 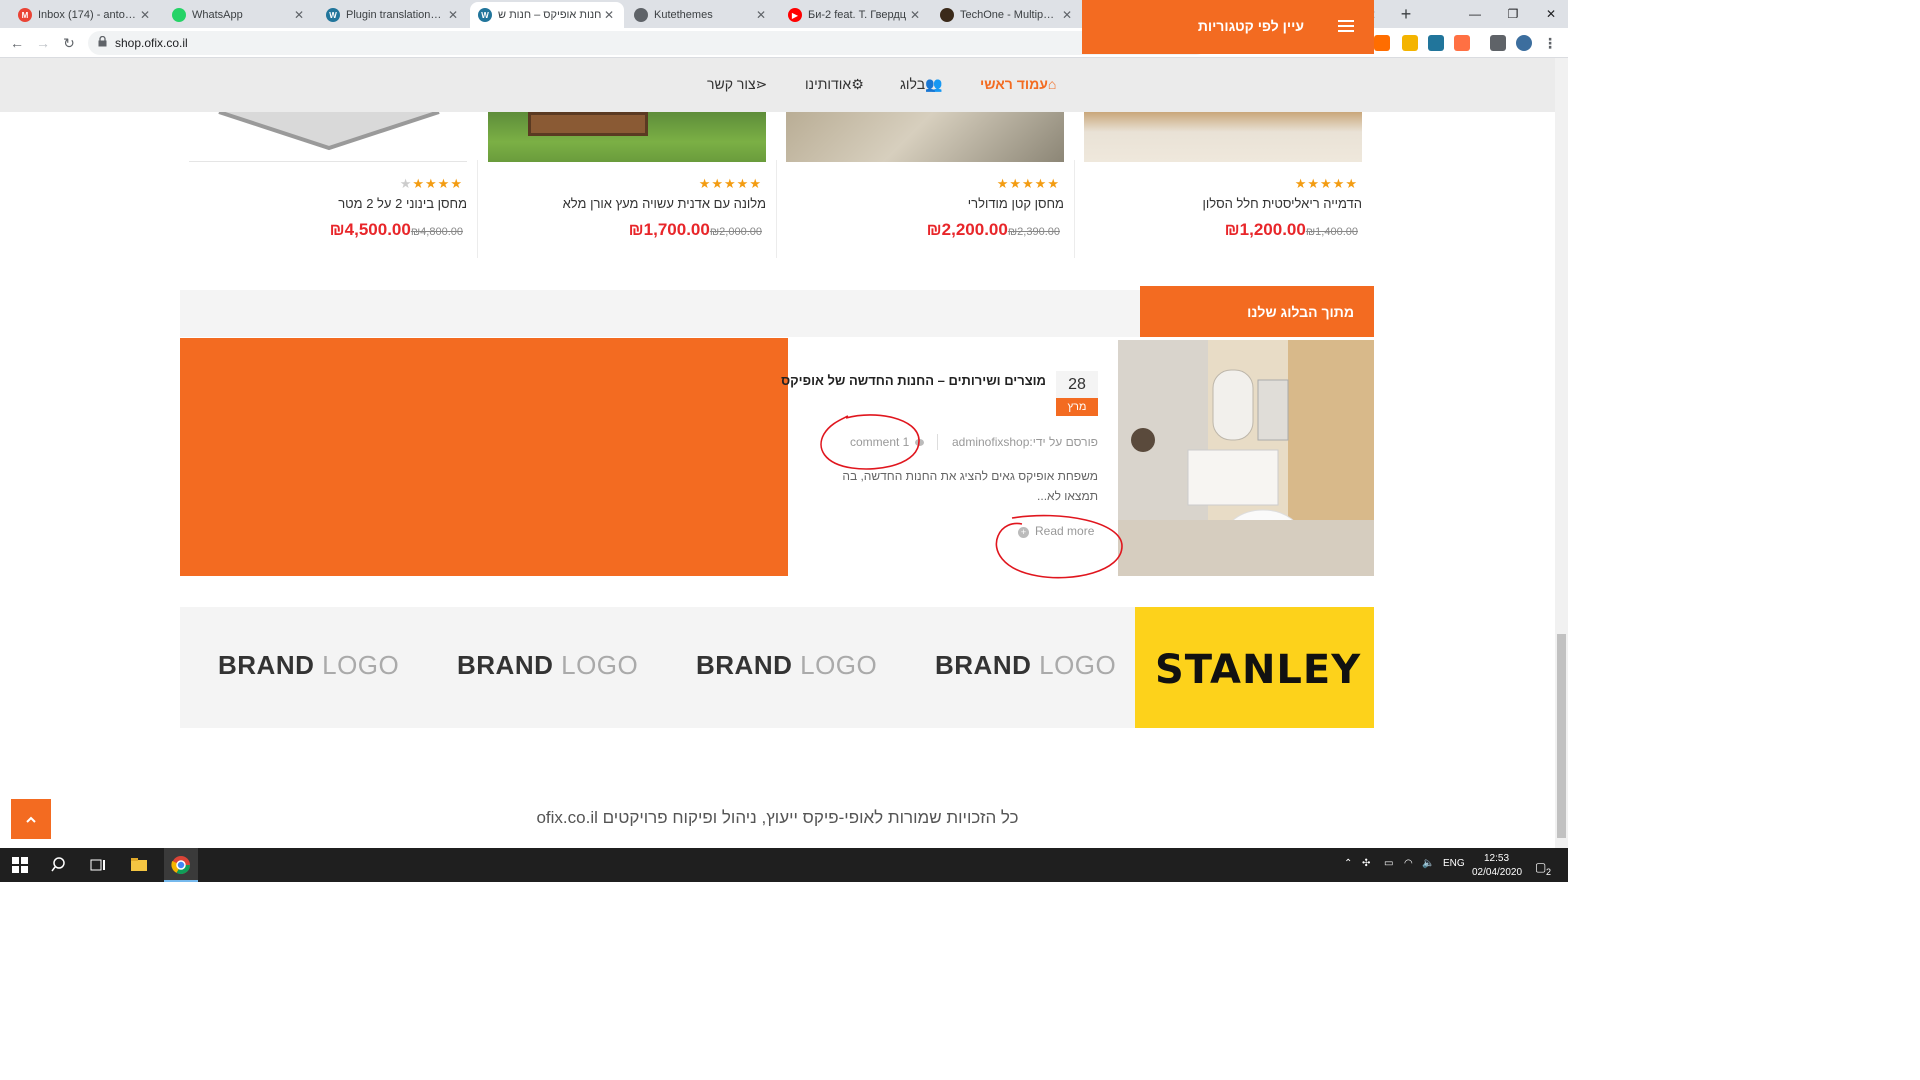 I want to click on volume-icon: 🔈, so click(x=1428, y=863).